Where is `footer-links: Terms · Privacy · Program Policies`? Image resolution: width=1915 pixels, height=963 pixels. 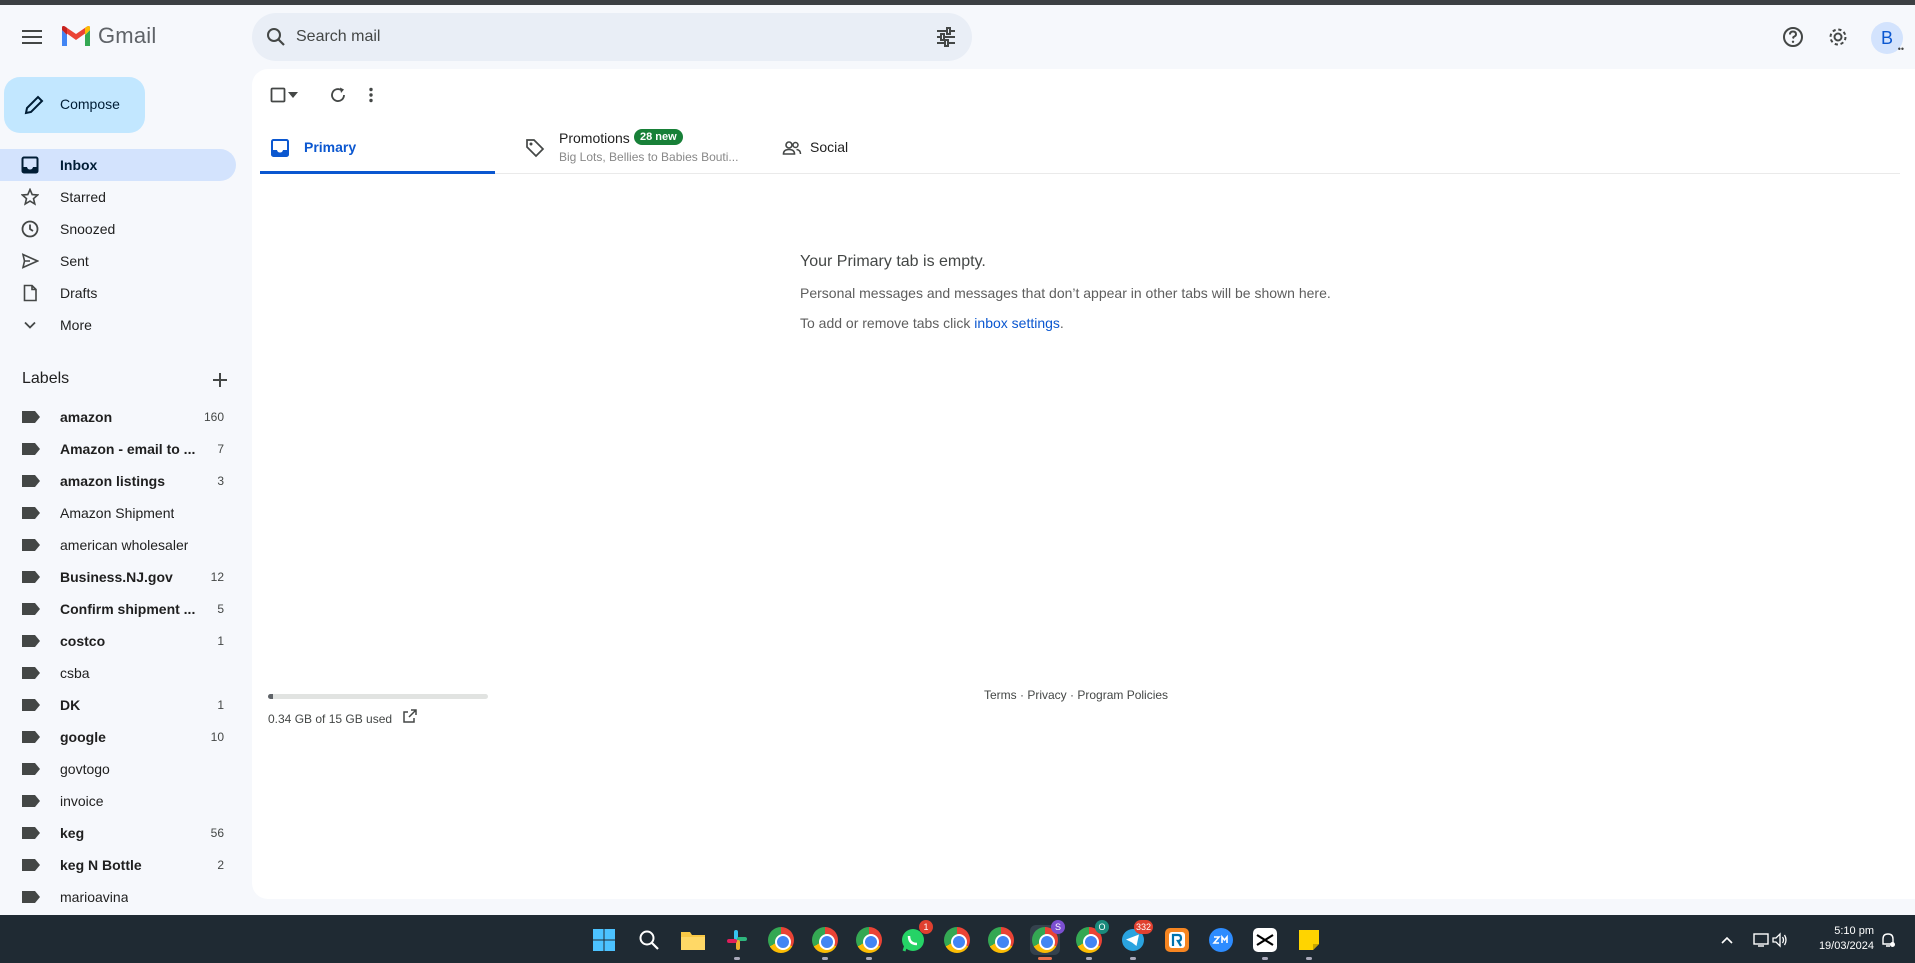 footer-links: Terms · Privacy · Program Policies is located at coordinates (1076, 695).